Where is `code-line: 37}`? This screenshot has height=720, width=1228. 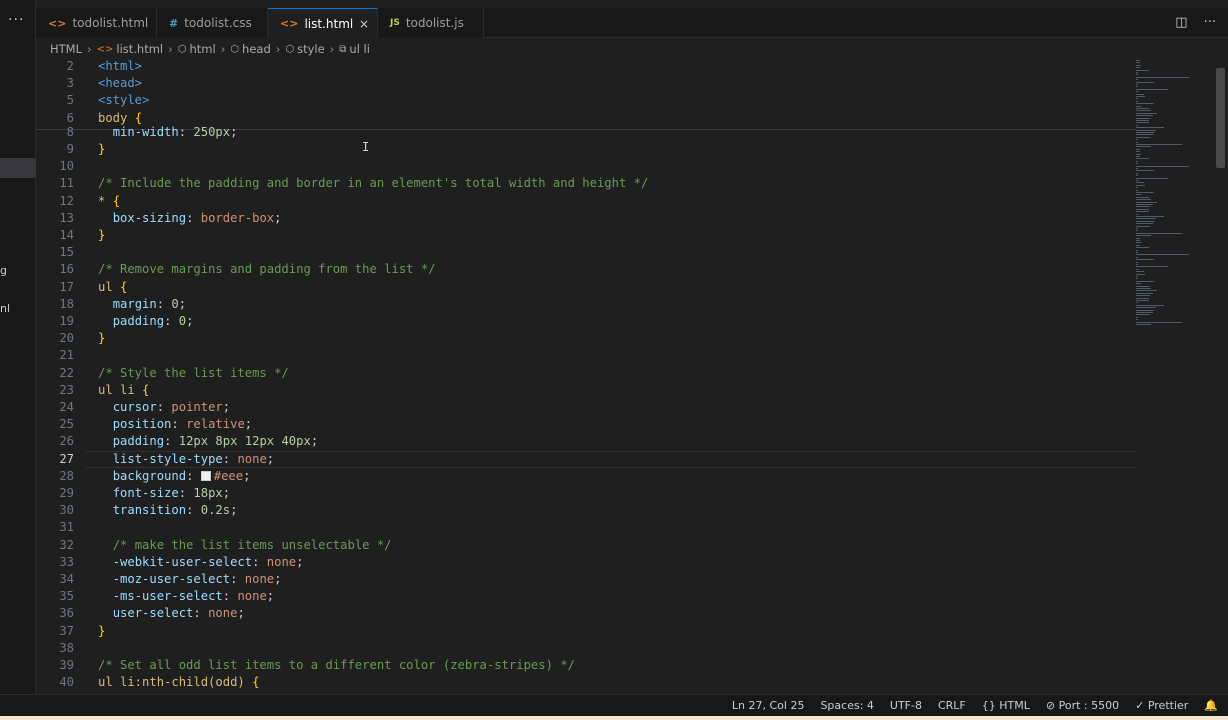 code-line: 37} is located at coordinates (586, 631).